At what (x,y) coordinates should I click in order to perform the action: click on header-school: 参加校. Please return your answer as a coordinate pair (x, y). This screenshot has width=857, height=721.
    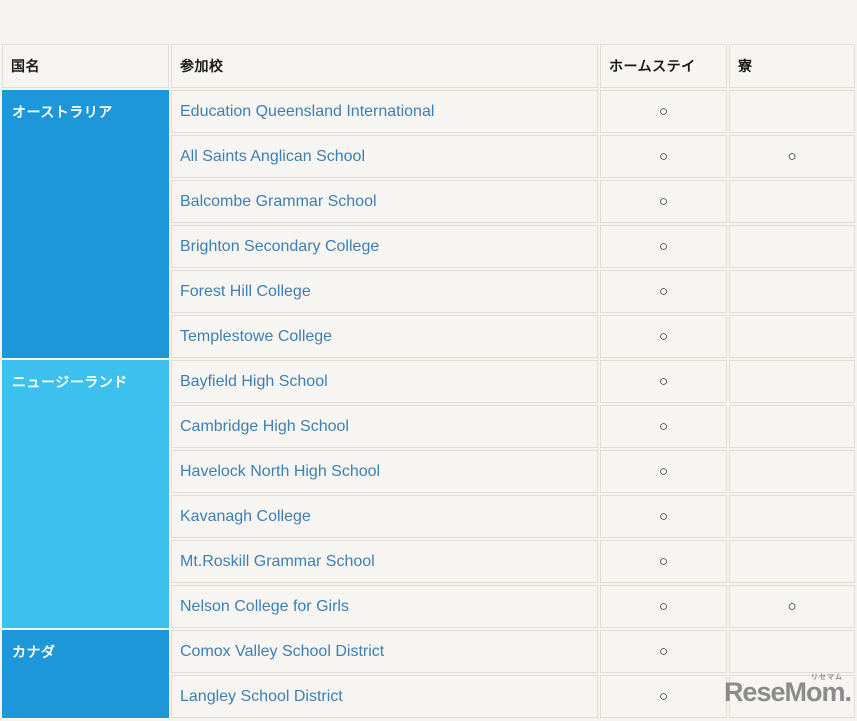
    Looking at the image, I should click on (384, 66).